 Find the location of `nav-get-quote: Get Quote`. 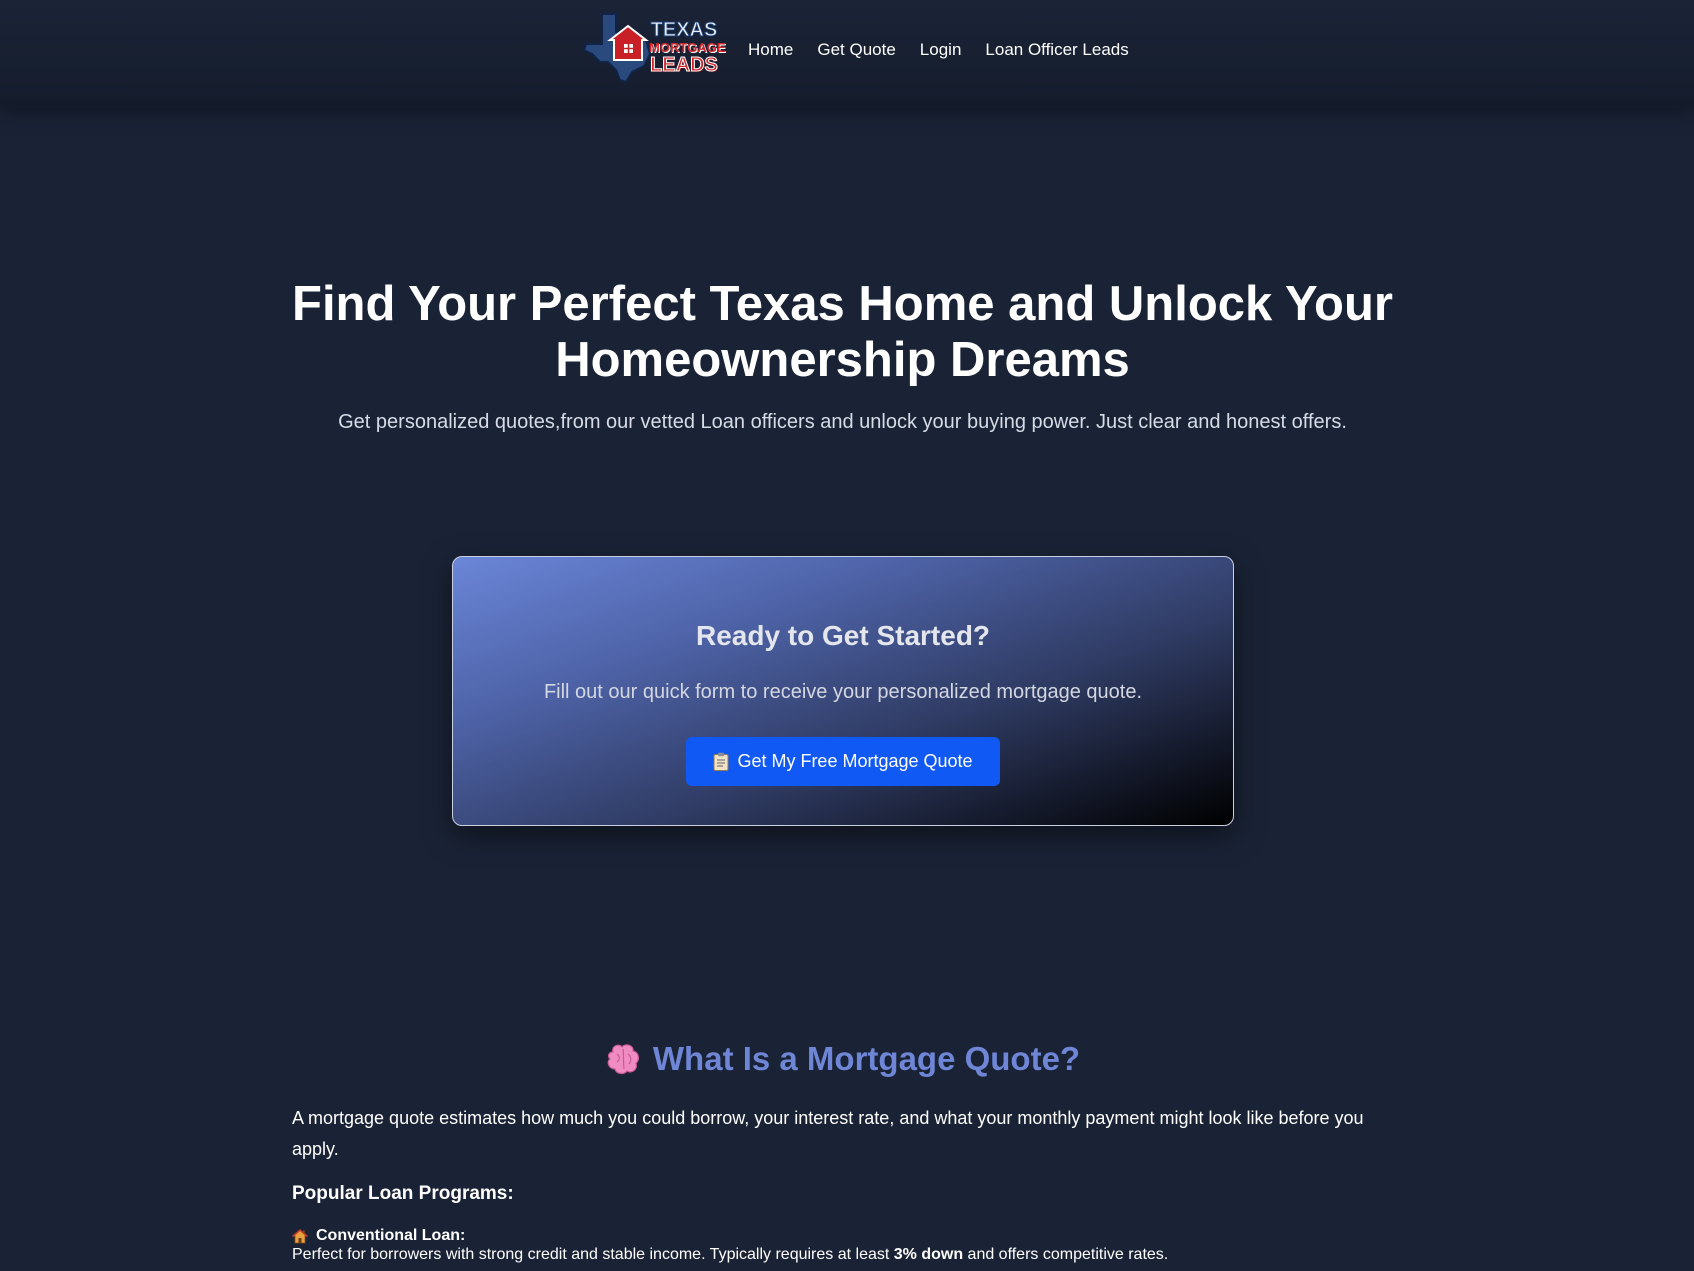

nav-get-quote: Get Quote is located at coordinates (856, 50).